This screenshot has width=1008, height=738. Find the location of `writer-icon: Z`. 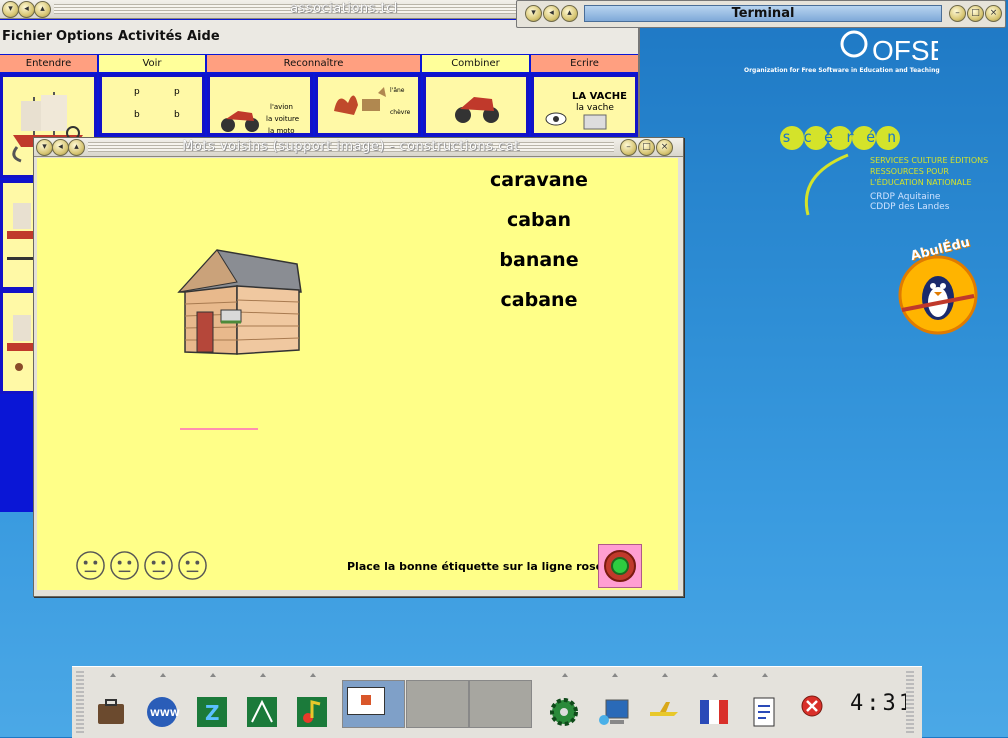

writer-icon: Z is located at coordinates (212, 712).